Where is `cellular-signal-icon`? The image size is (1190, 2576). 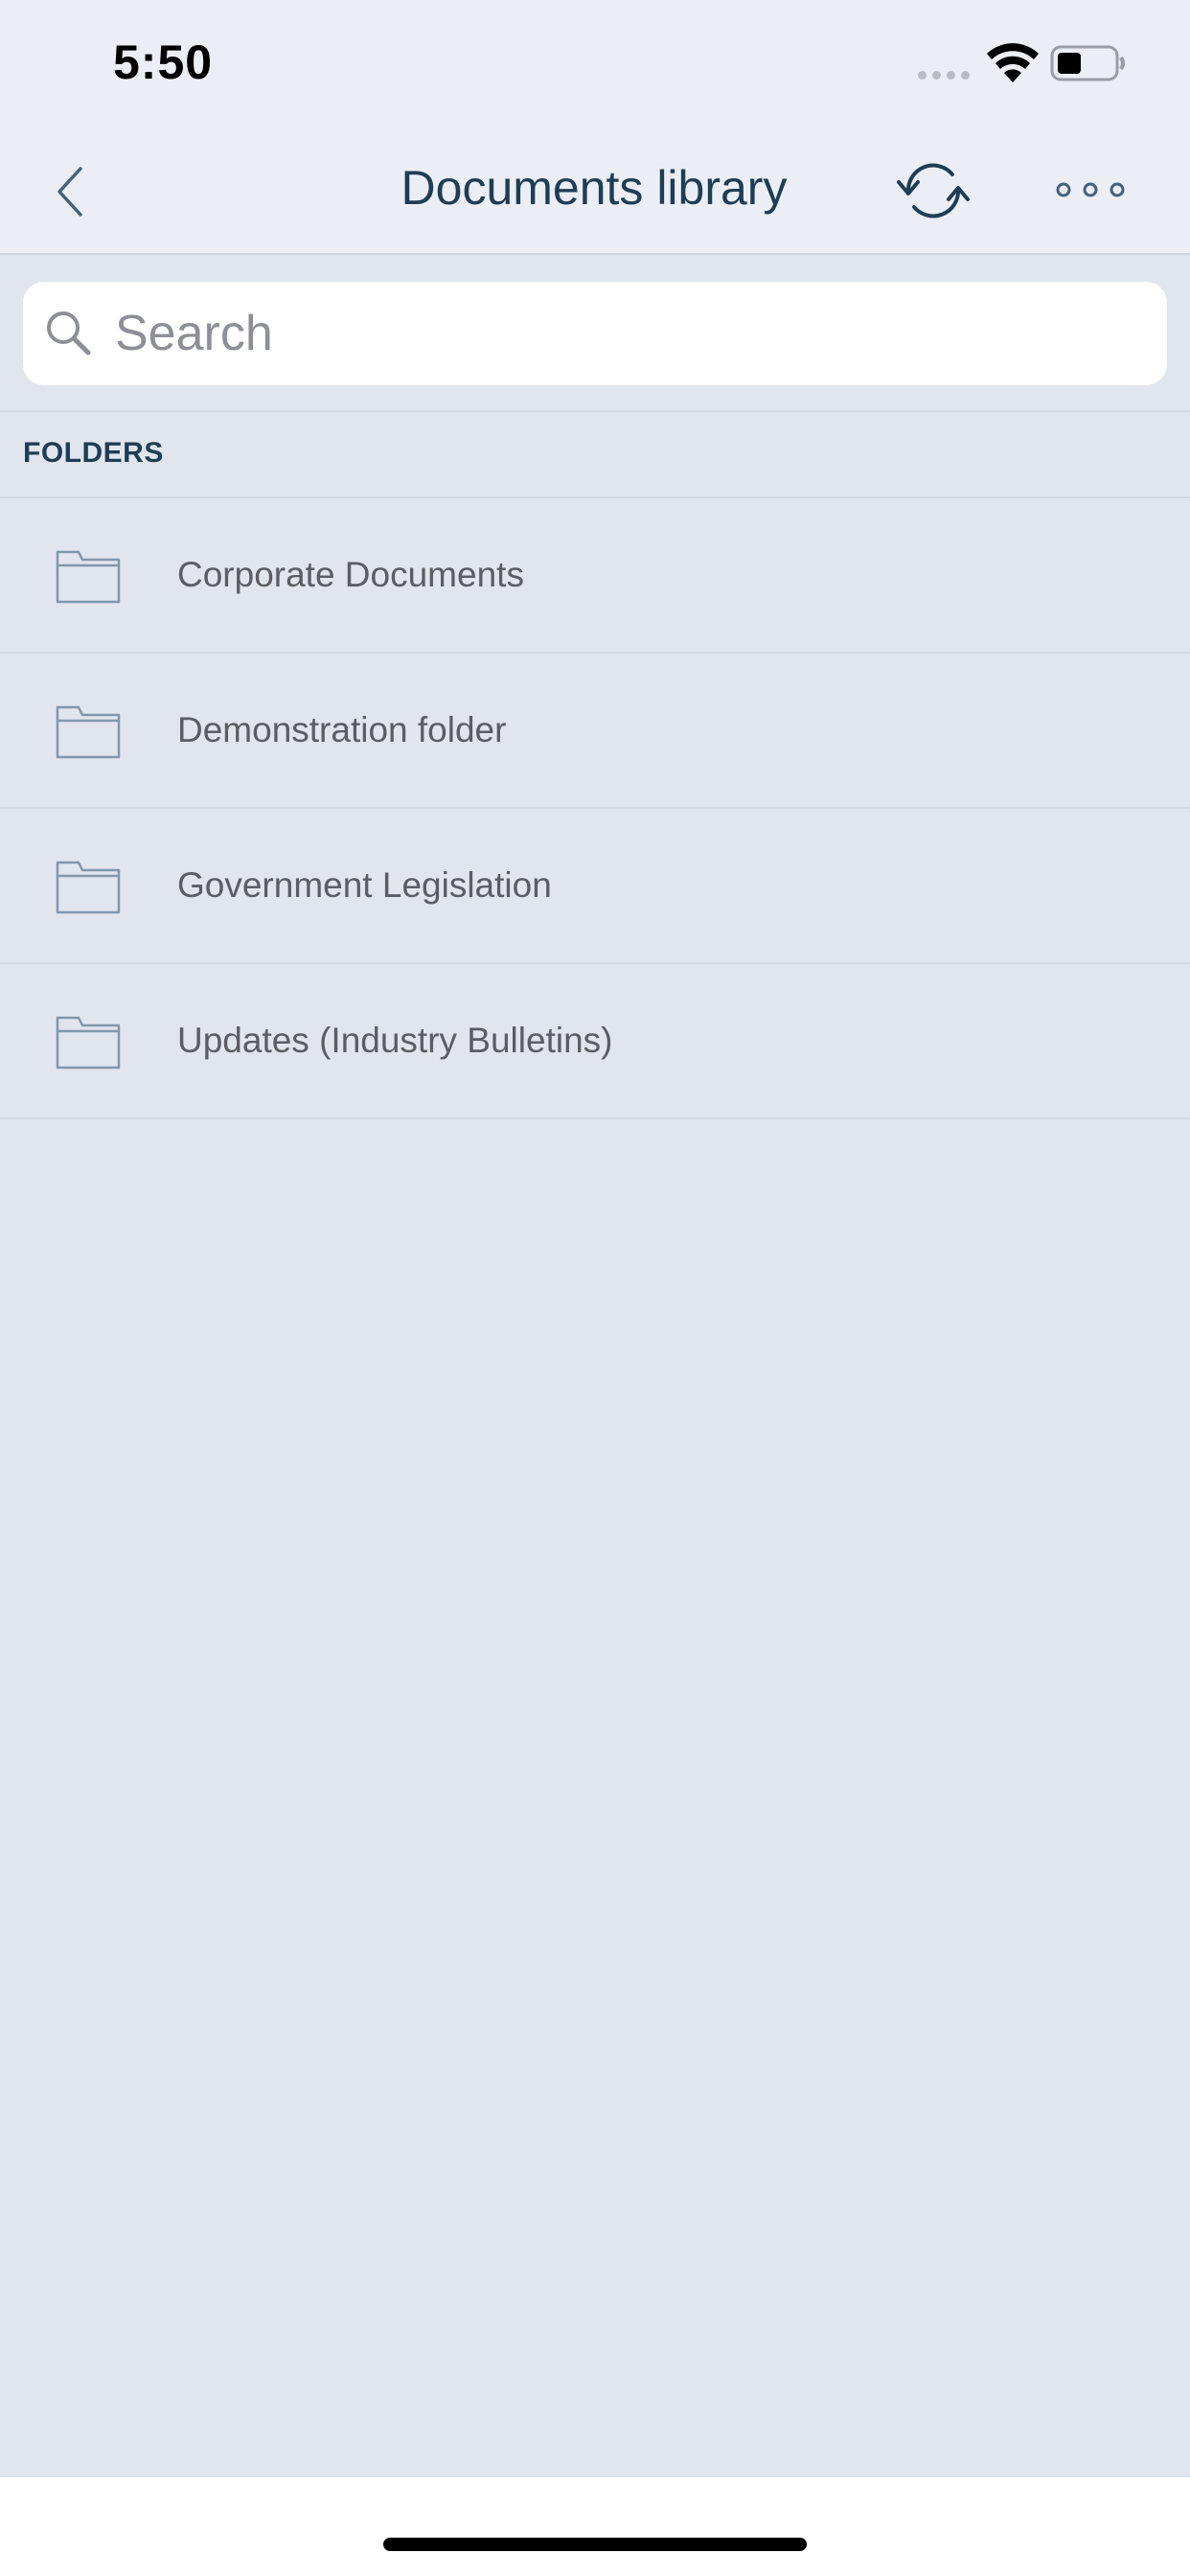 cellular-signal-icon is located at coordinates (944, 75).